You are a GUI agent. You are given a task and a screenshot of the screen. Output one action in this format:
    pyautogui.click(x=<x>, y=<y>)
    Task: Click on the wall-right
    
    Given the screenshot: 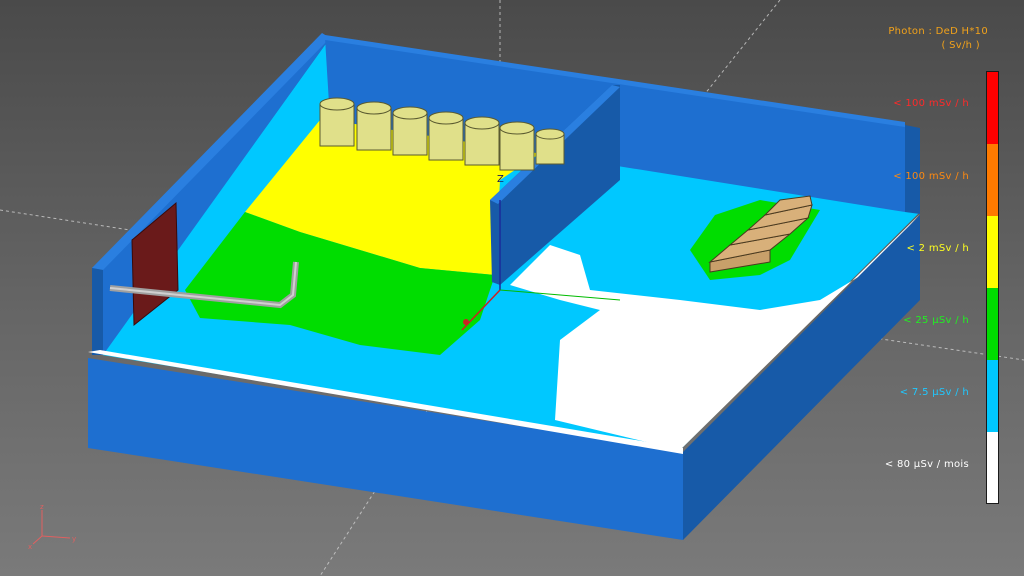 What is the action you would take?
    pyautogui.click(x=912, y=169)
    